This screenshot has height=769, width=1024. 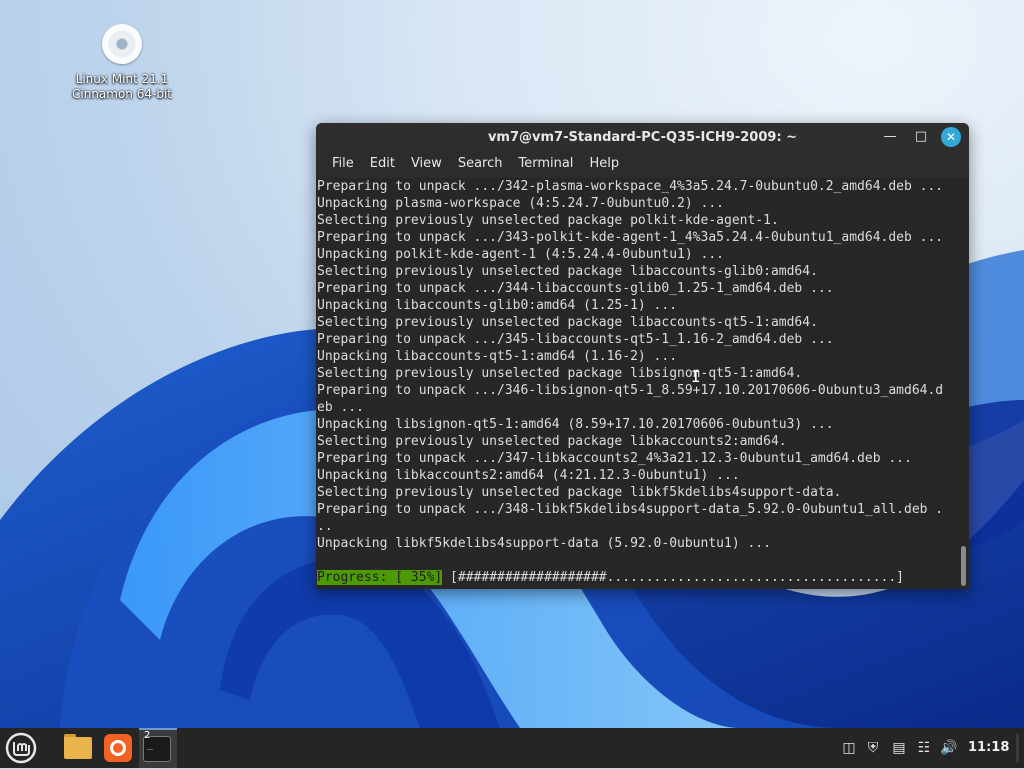 What do you see at coordinates (545, 164) in the screenshot?
I see `menu-terminal: Terminal` at bounding box center [545, 164].